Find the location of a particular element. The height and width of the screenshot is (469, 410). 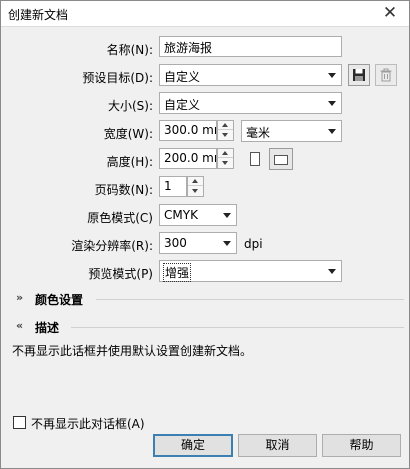

dont-show-label: 不再显示此对话框(A) is located at coordinates (88, 423).